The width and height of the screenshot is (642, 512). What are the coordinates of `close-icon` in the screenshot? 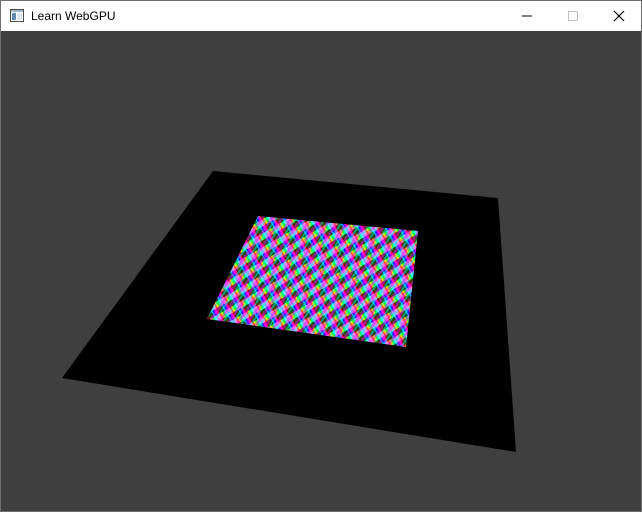 It's located at (619, 16).